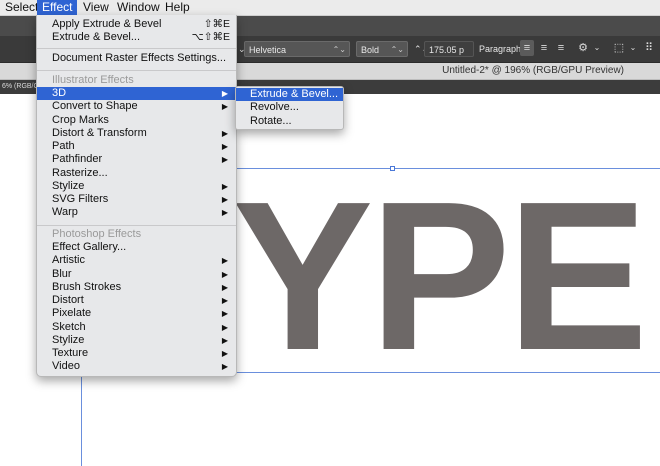 This screenshot has height=466, width=660. I want to click on menu-item-pathfinder: Pathfinder ▶, so click(136, 159).